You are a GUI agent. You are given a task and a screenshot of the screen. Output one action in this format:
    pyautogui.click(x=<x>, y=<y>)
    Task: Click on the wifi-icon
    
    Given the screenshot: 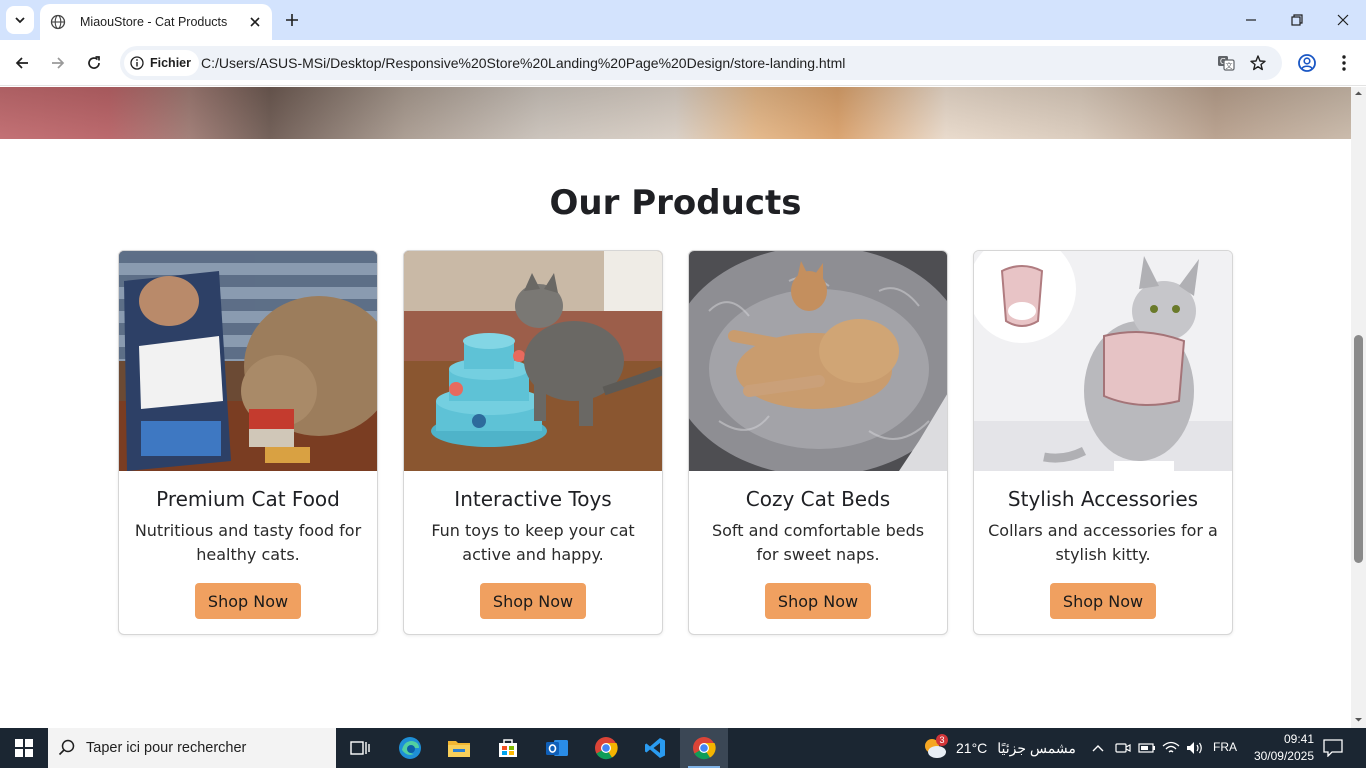 What is the action you would take?
    pyautogui.click(x=1171, y=748)
    